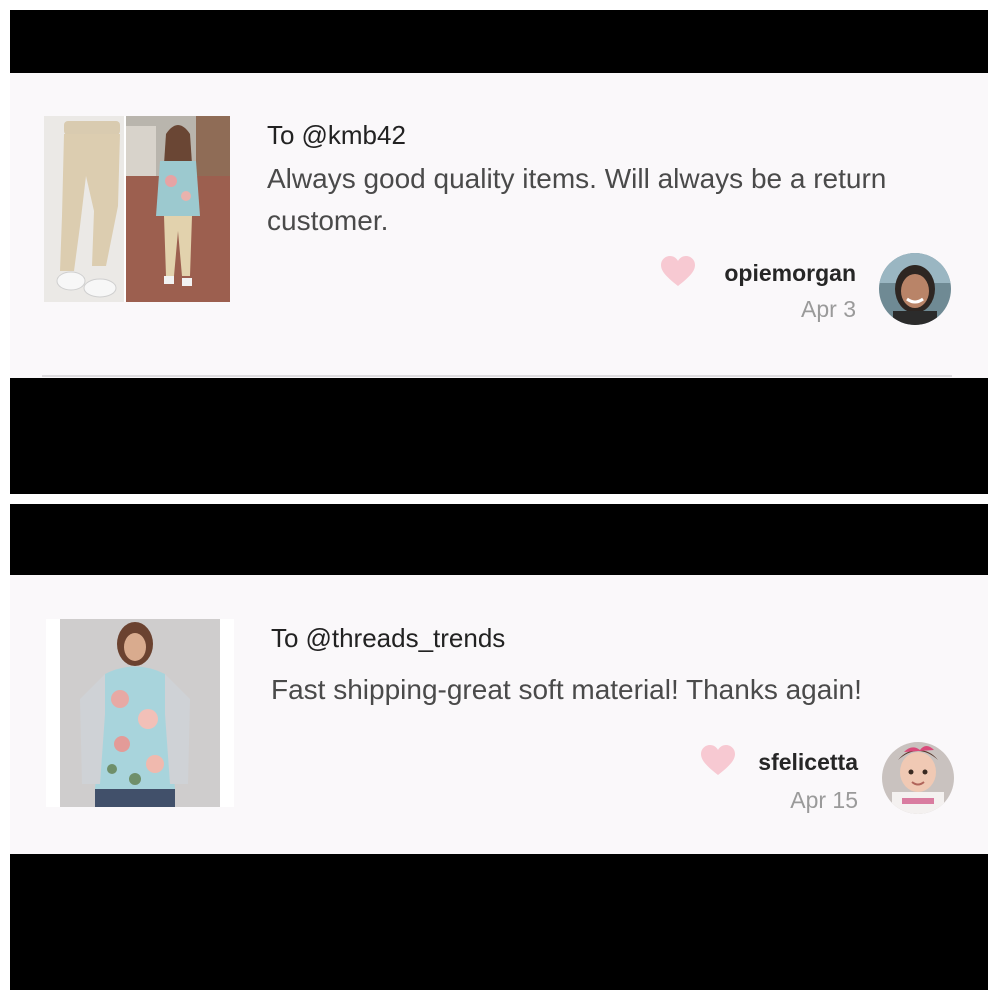 The height and width of the screenshot is (1000, 1000). What do you see at coordinates (353, 135) in the screenshot?
I see `recipient-handle: @kmb42` at bounding box center [353, 135].